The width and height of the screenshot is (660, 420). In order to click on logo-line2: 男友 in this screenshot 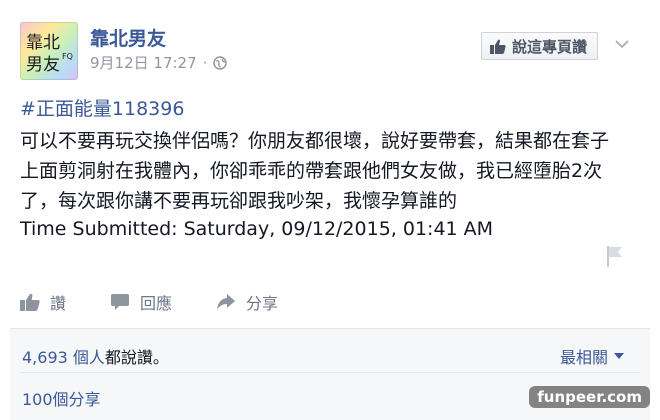, I will do `click(43, 65)`.